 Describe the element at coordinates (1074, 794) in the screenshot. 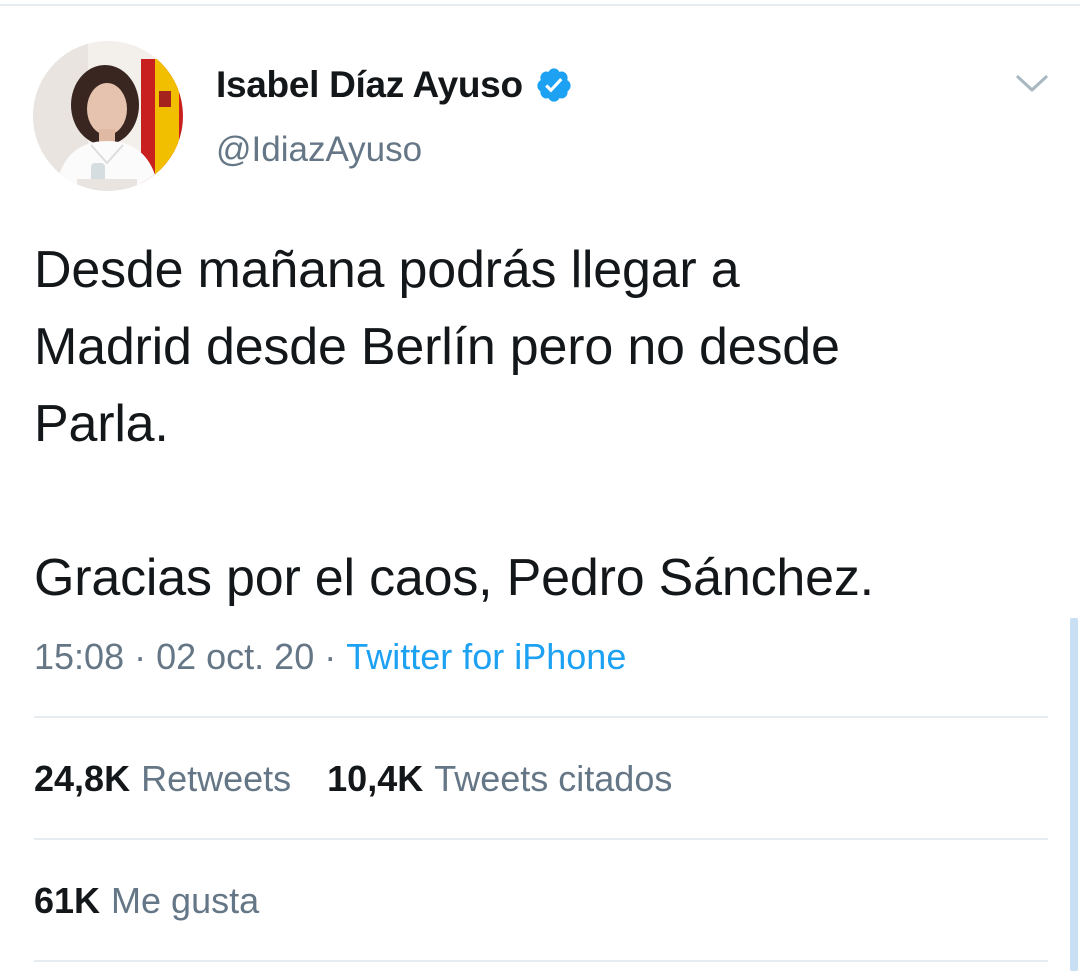

I see `scrollbar` at that location.